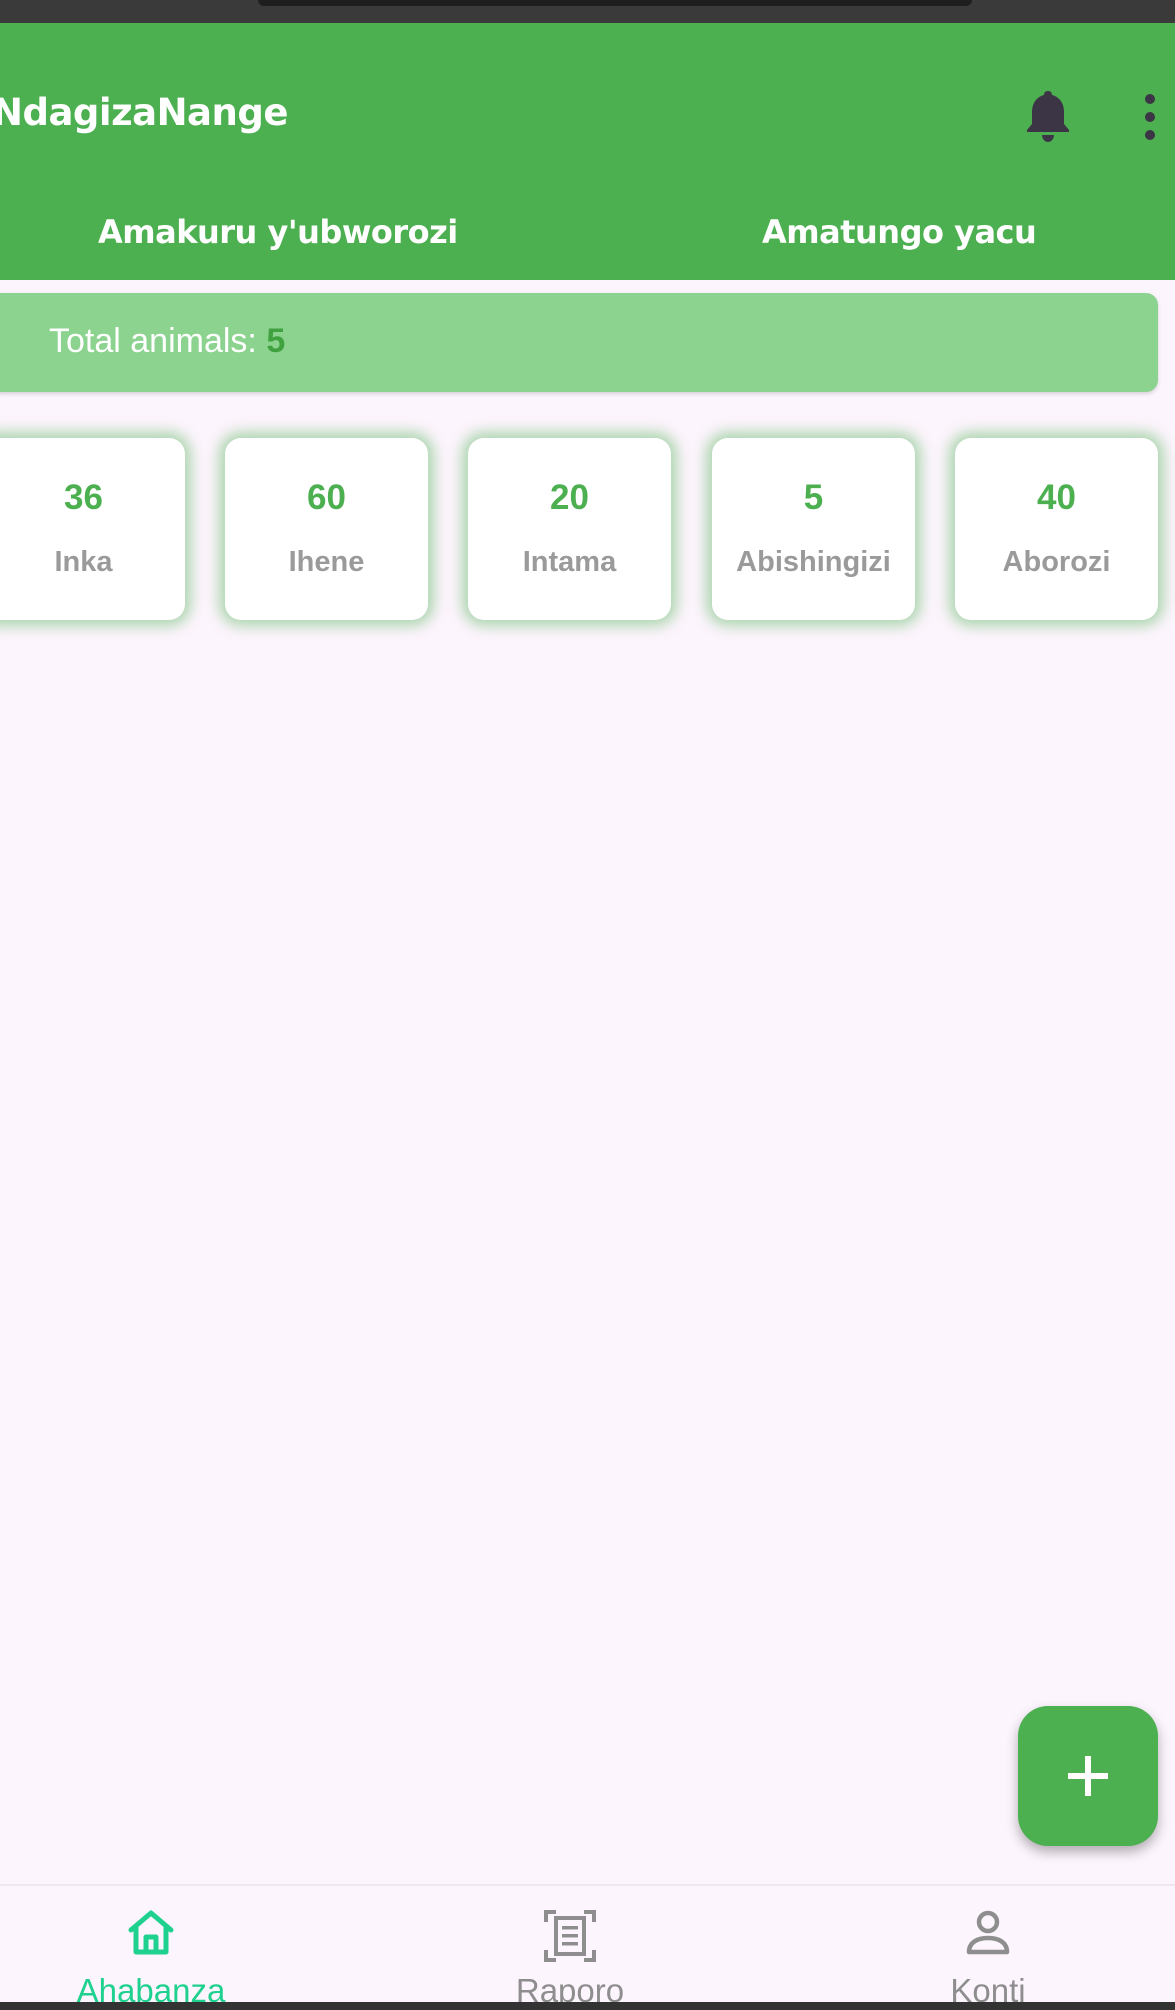 Image resolution: width=1175 pixels, height=2010 pixels. I want to click on status-bar, so click(587, 11).